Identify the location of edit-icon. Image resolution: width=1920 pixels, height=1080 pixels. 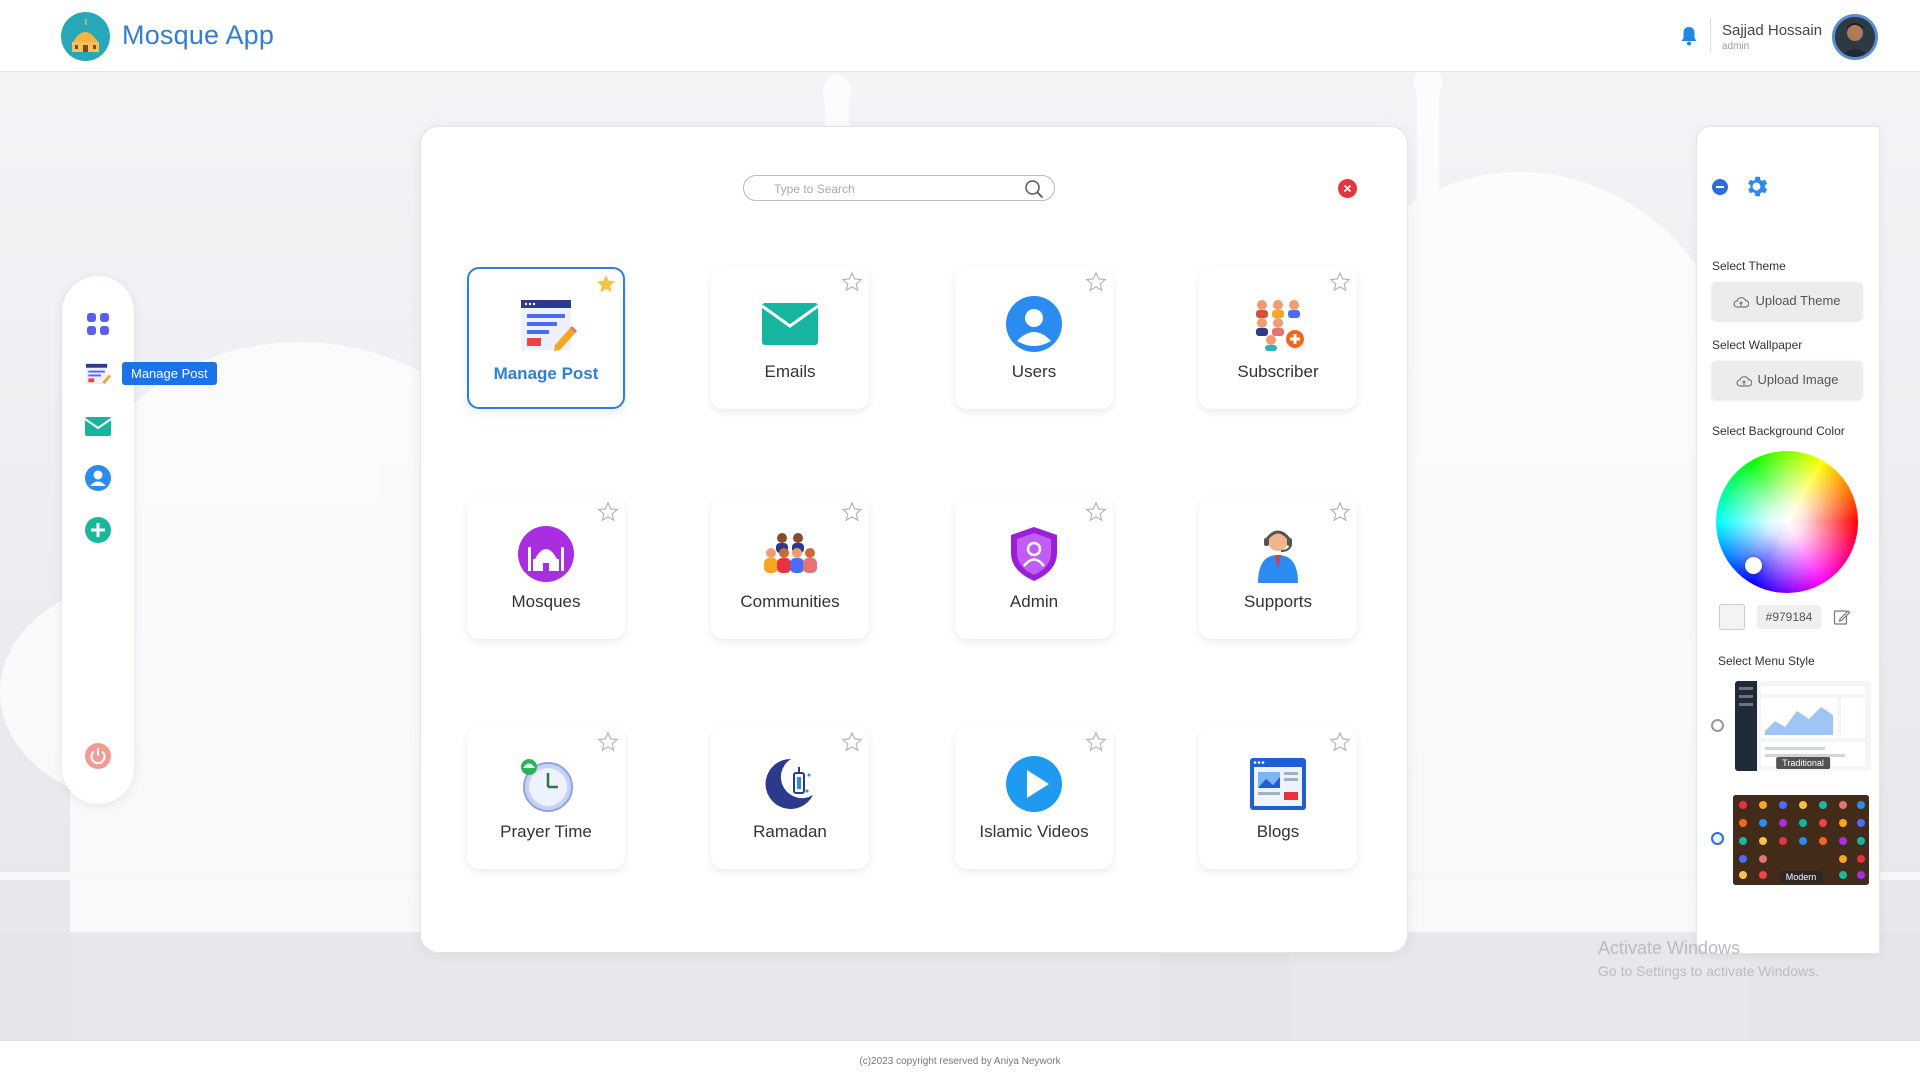
(1842, 617).